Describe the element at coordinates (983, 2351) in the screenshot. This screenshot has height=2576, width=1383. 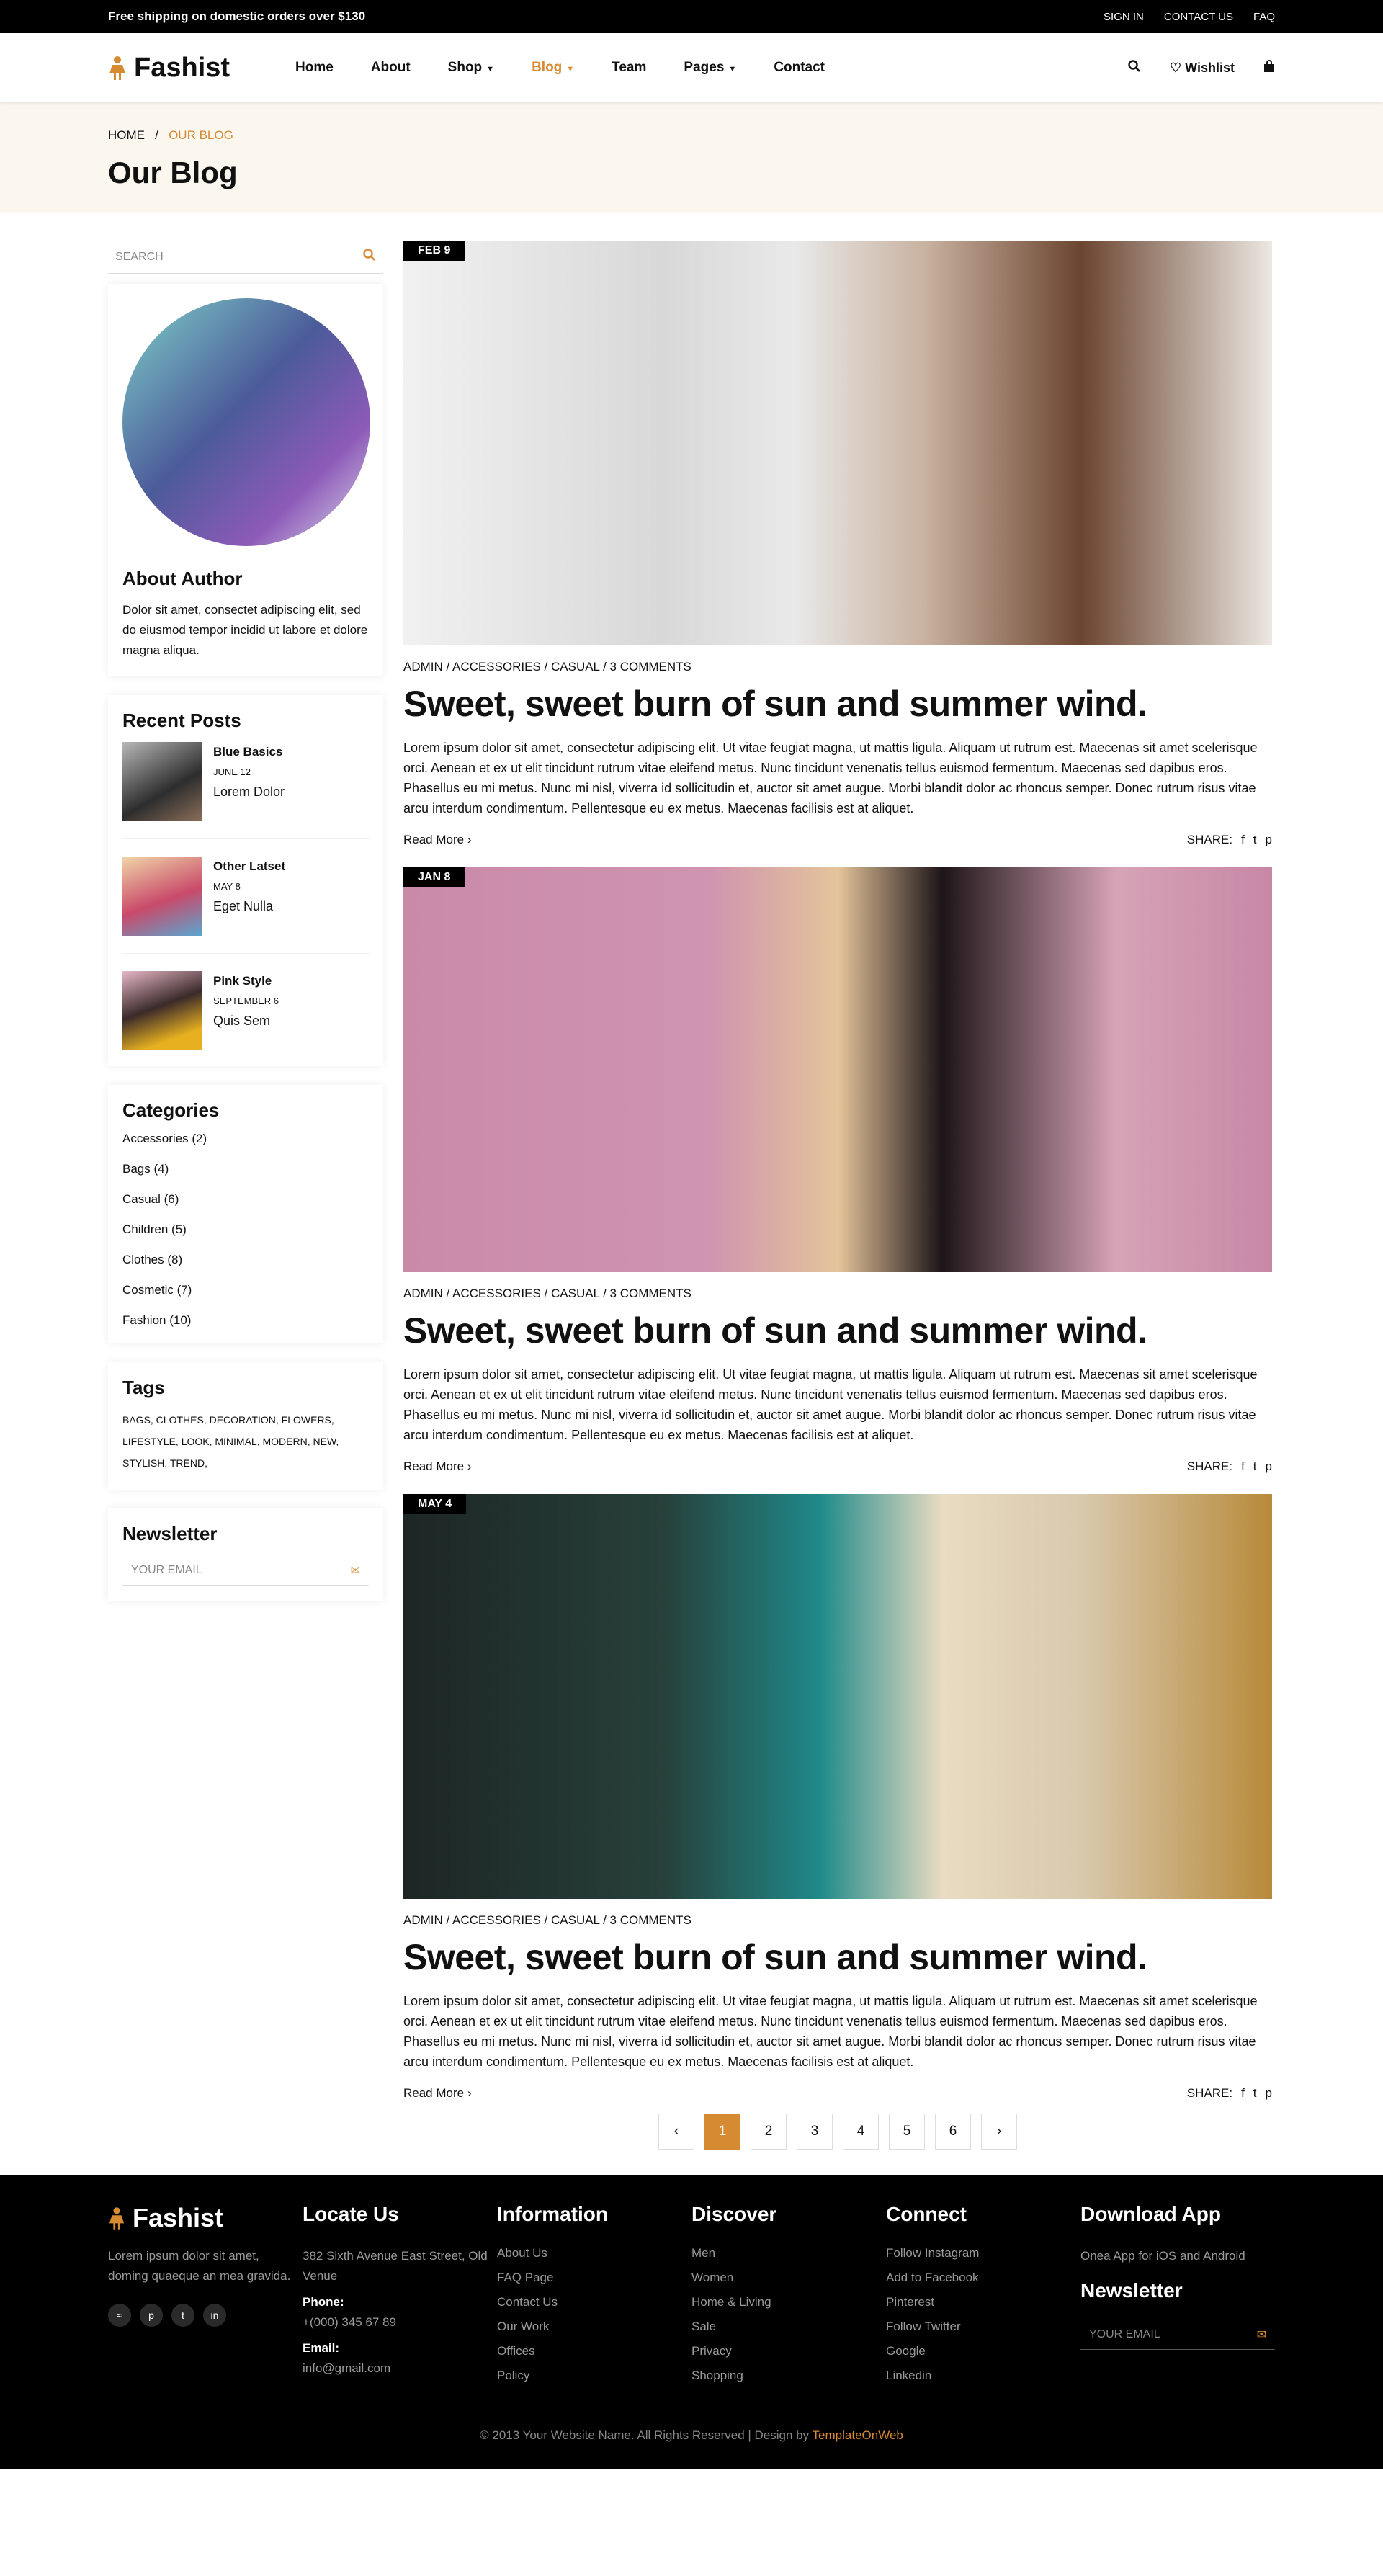
I see `footer-link: Google` at that location.